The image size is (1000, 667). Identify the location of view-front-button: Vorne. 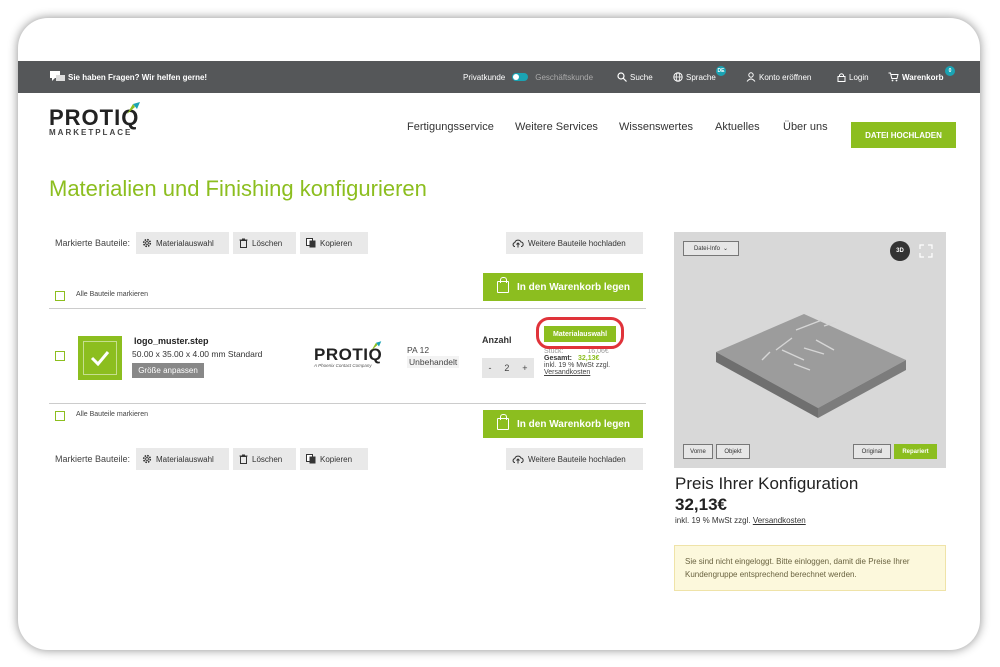
(698, 451).